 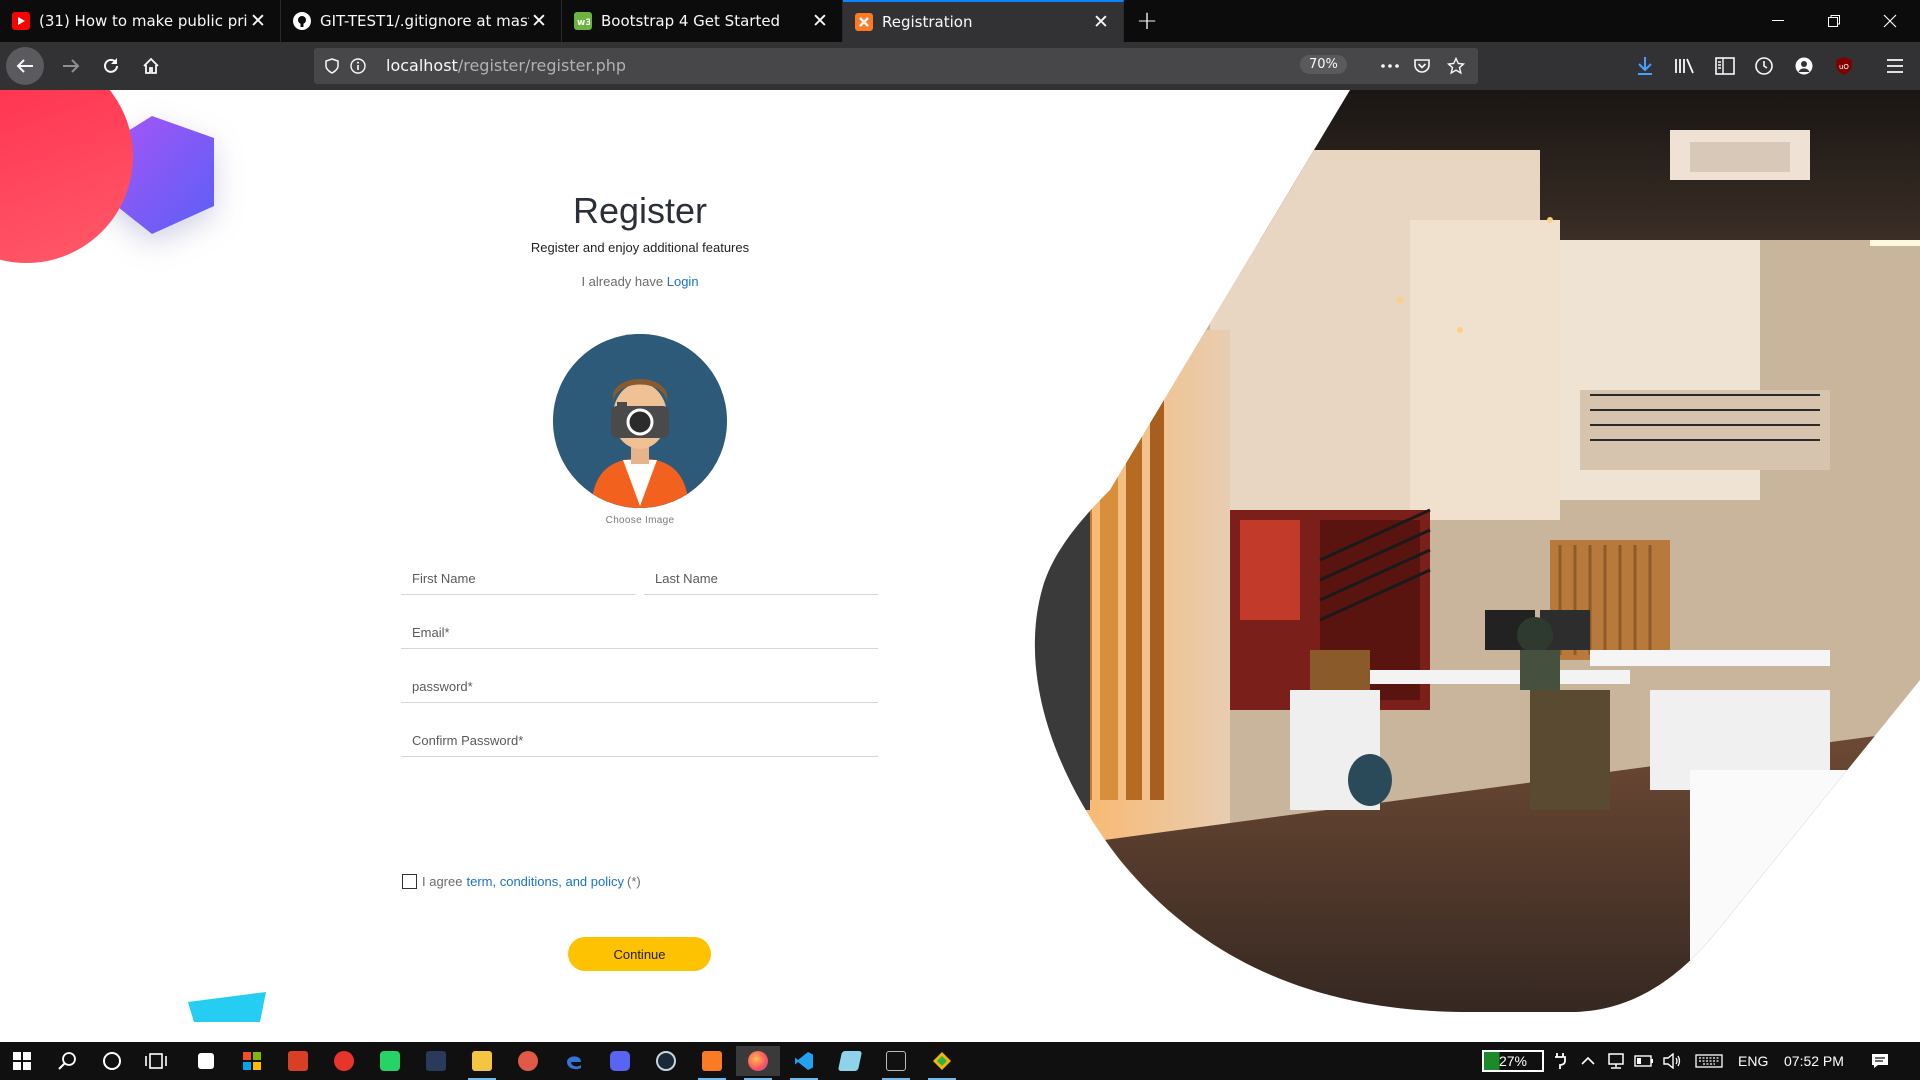 I want to click on home-button, so click(x=151, y=66).